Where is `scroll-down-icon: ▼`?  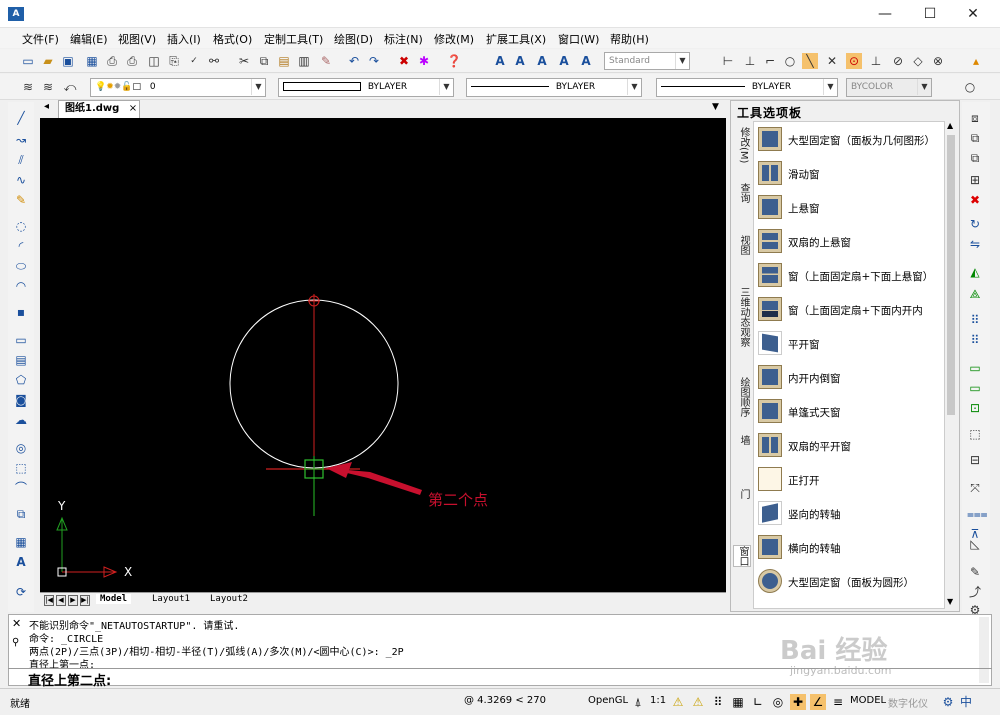
scroll-down-icon: ▼ is located at coordinates (950, 601).